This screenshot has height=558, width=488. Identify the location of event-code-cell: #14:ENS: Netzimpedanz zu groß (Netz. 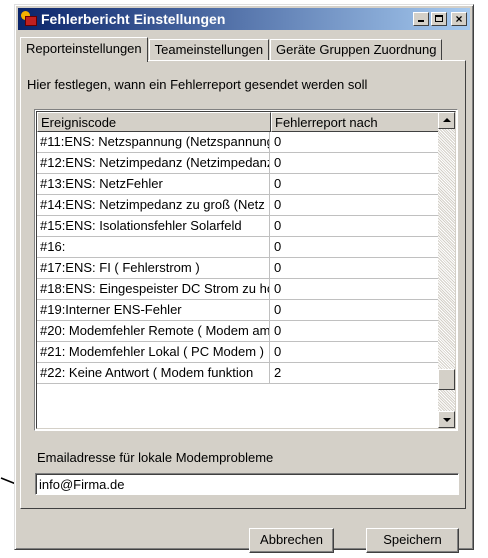
(153, 205).